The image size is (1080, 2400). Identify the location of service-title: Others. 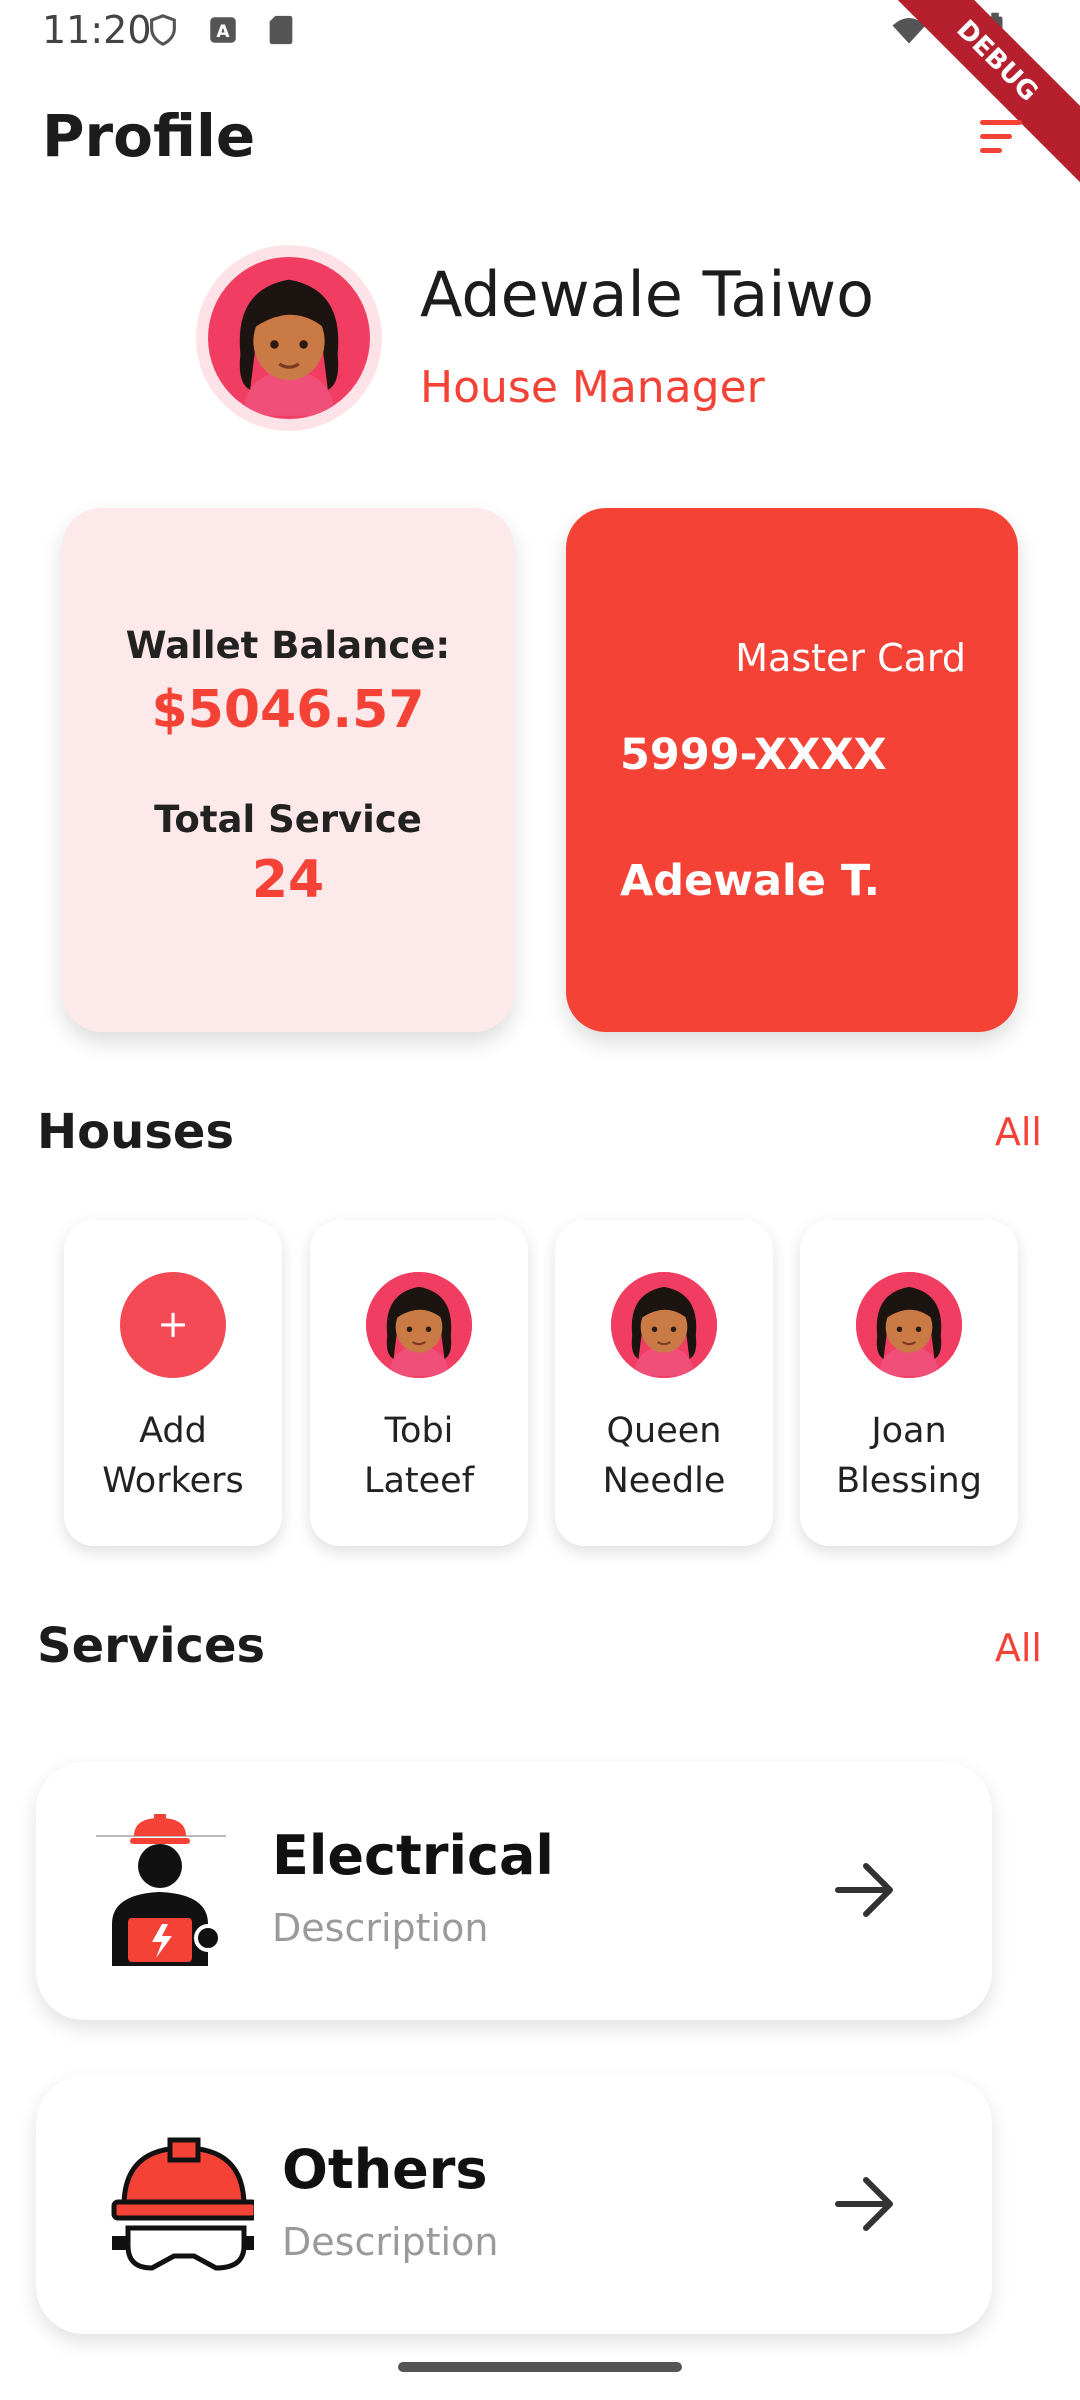
(385, 2169).